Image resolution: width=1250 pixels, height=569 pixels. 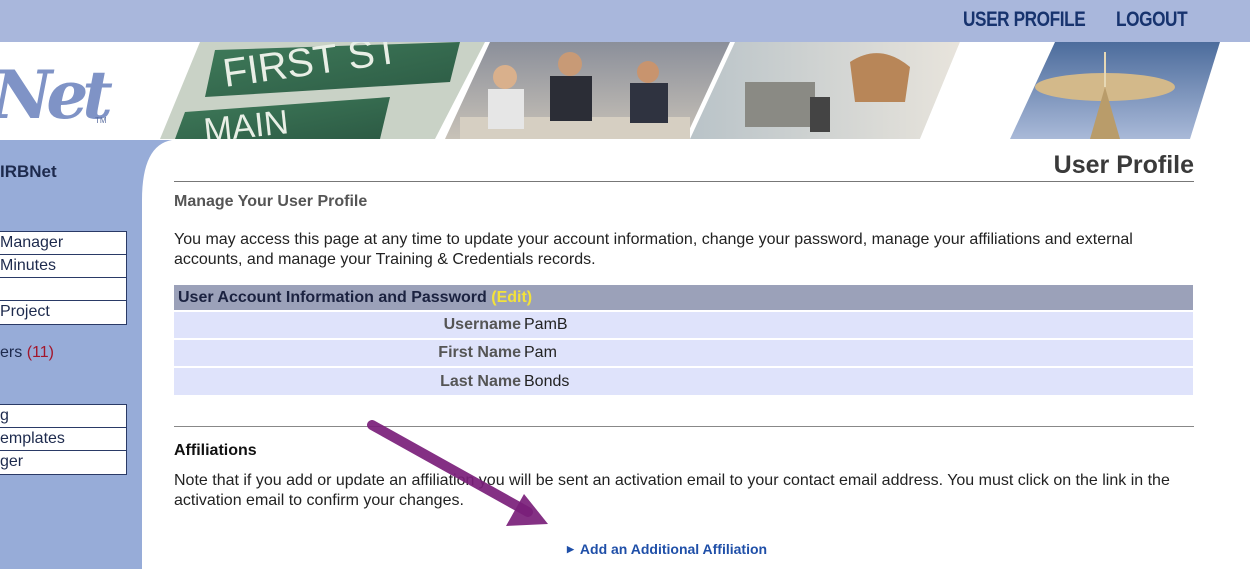 I want to click on section-heading: Manage Your User Profile, so click(x=271, y=201).